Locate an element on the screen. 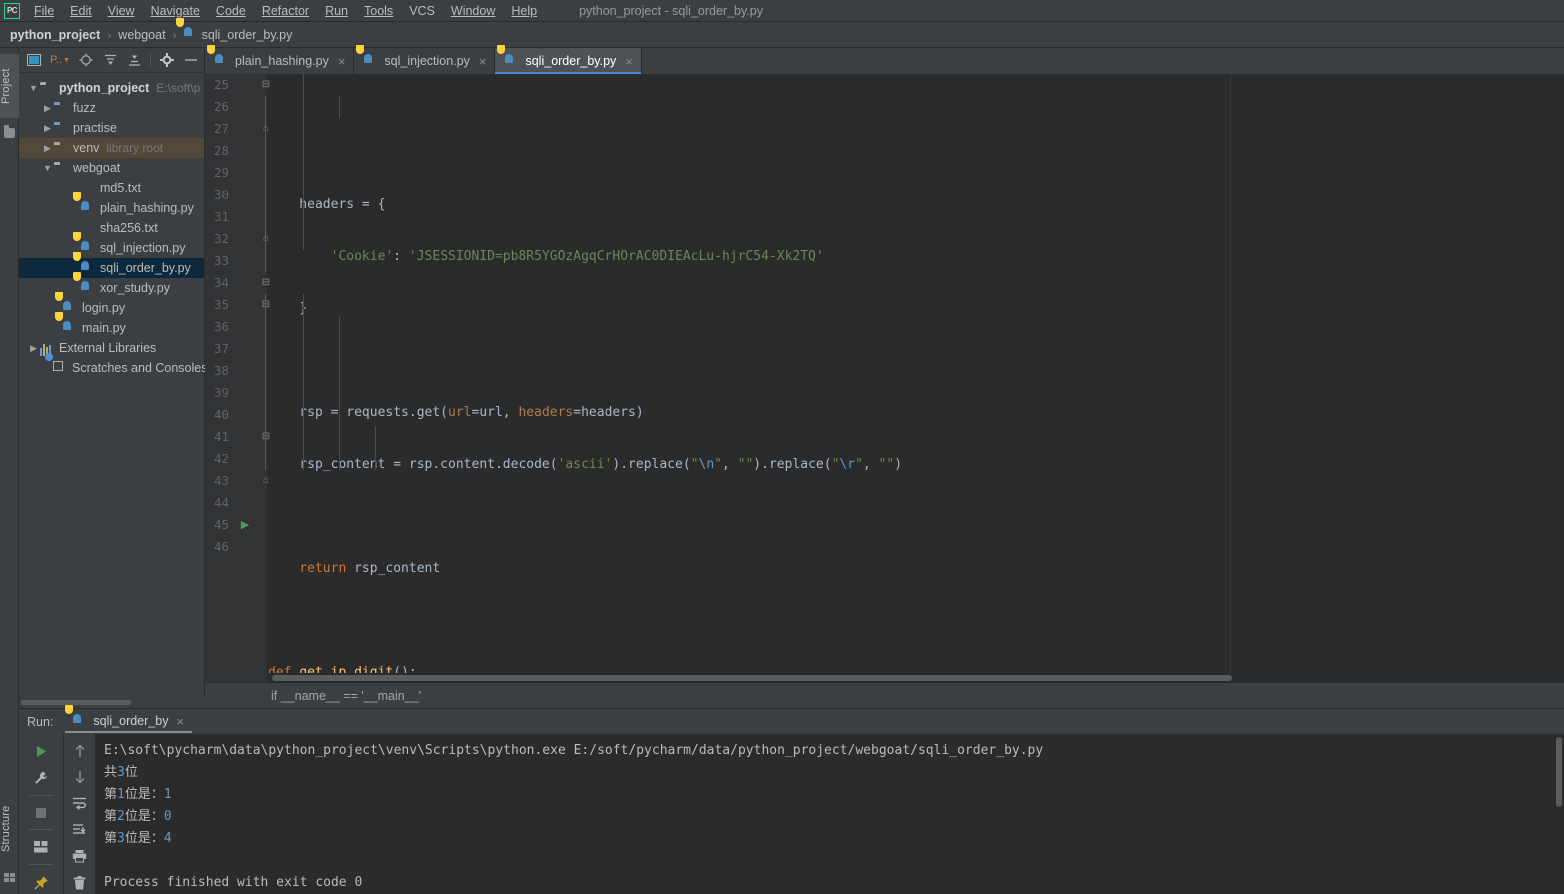 This screenshot has width=1564, height=894. editor-breadcrumb-bar: if __name__ == '__main__' is located at coordinates (884, 695).